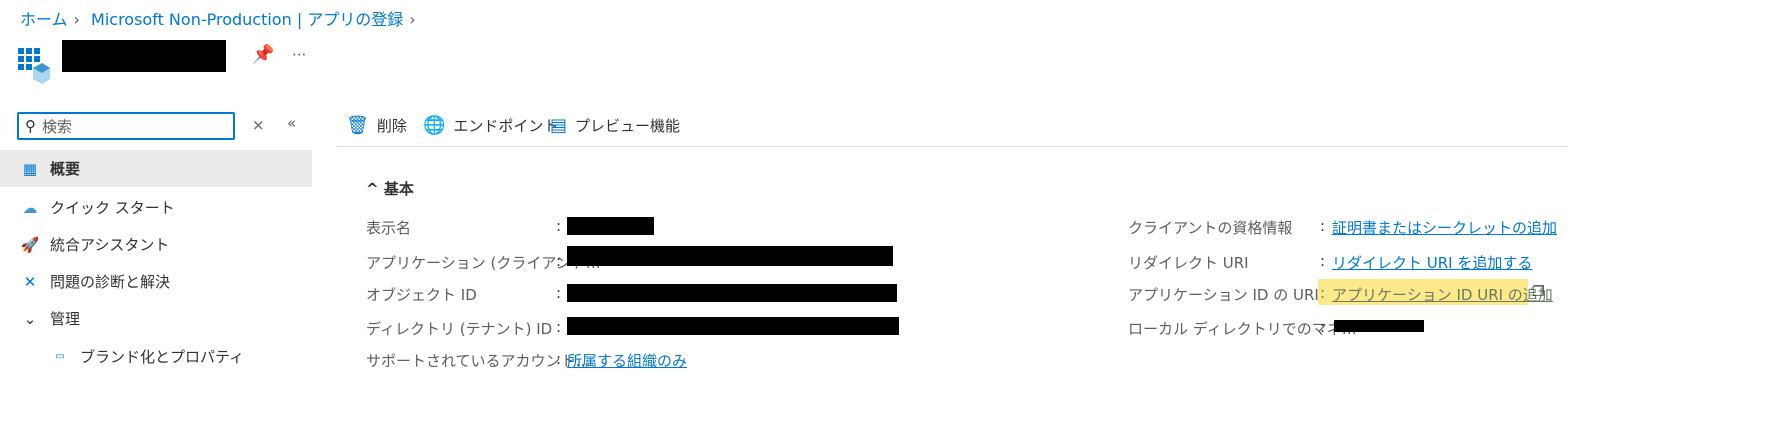 This screenshot has width=1784, height=427. Describe the element at coordinates (627, 360) in the screenshot. I see `supported-accounts-link: 所属する組織のみ` at that location.